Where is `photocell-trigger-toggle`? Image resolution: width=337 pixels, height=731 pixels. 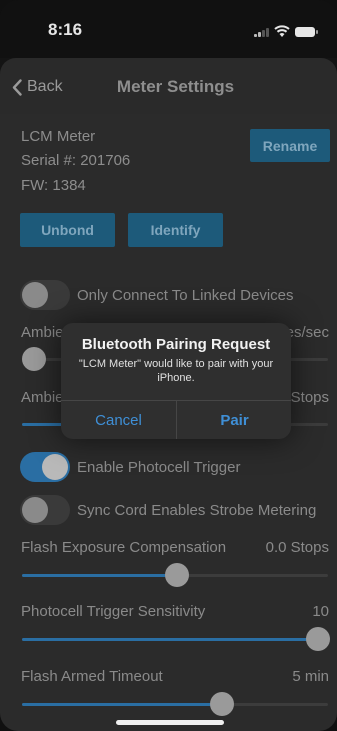
photocell-trigger-toggle is located at coordinates (45, 467).